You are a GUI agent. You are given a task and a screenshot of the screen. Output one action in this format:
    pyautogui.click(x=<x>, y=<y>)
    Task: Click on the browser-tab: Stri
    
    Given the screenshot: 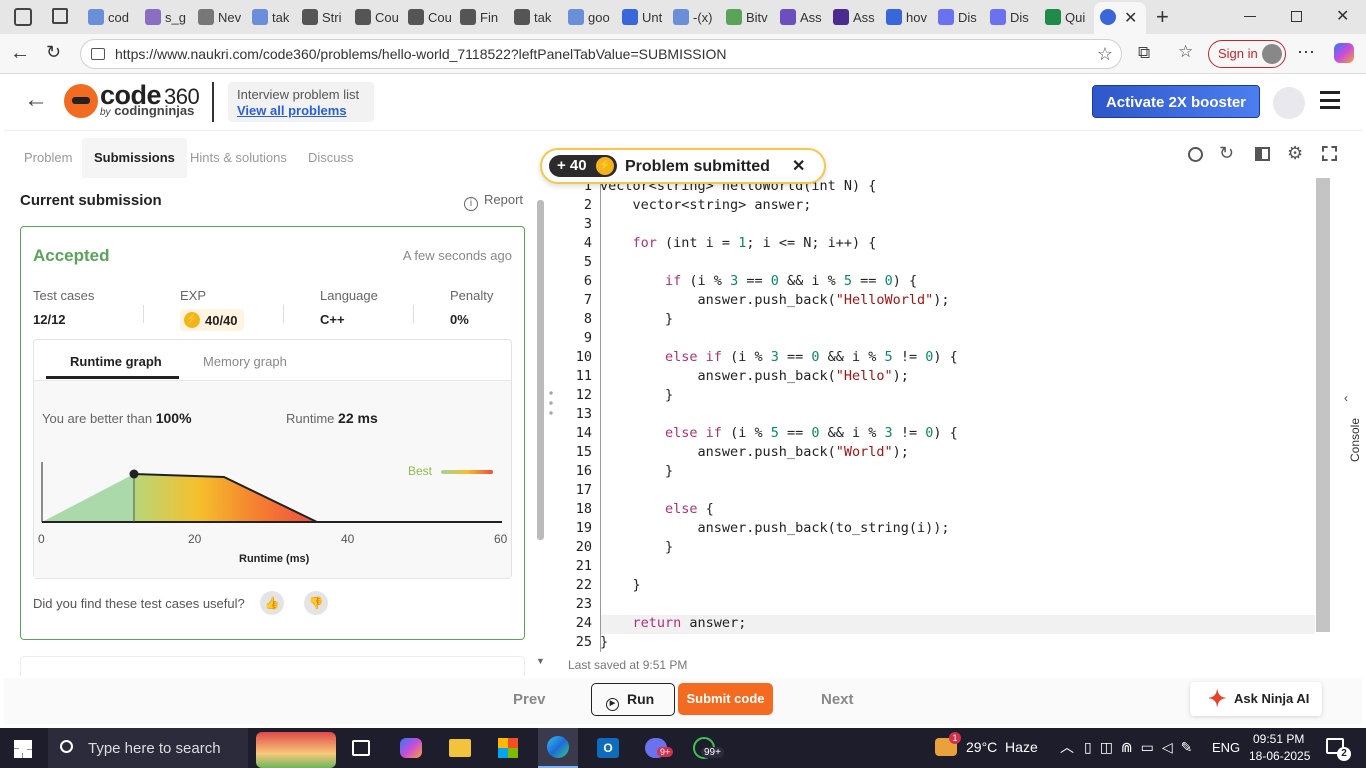 What is the action you would take?
    pyautogui.click(x=325, y=17)
    